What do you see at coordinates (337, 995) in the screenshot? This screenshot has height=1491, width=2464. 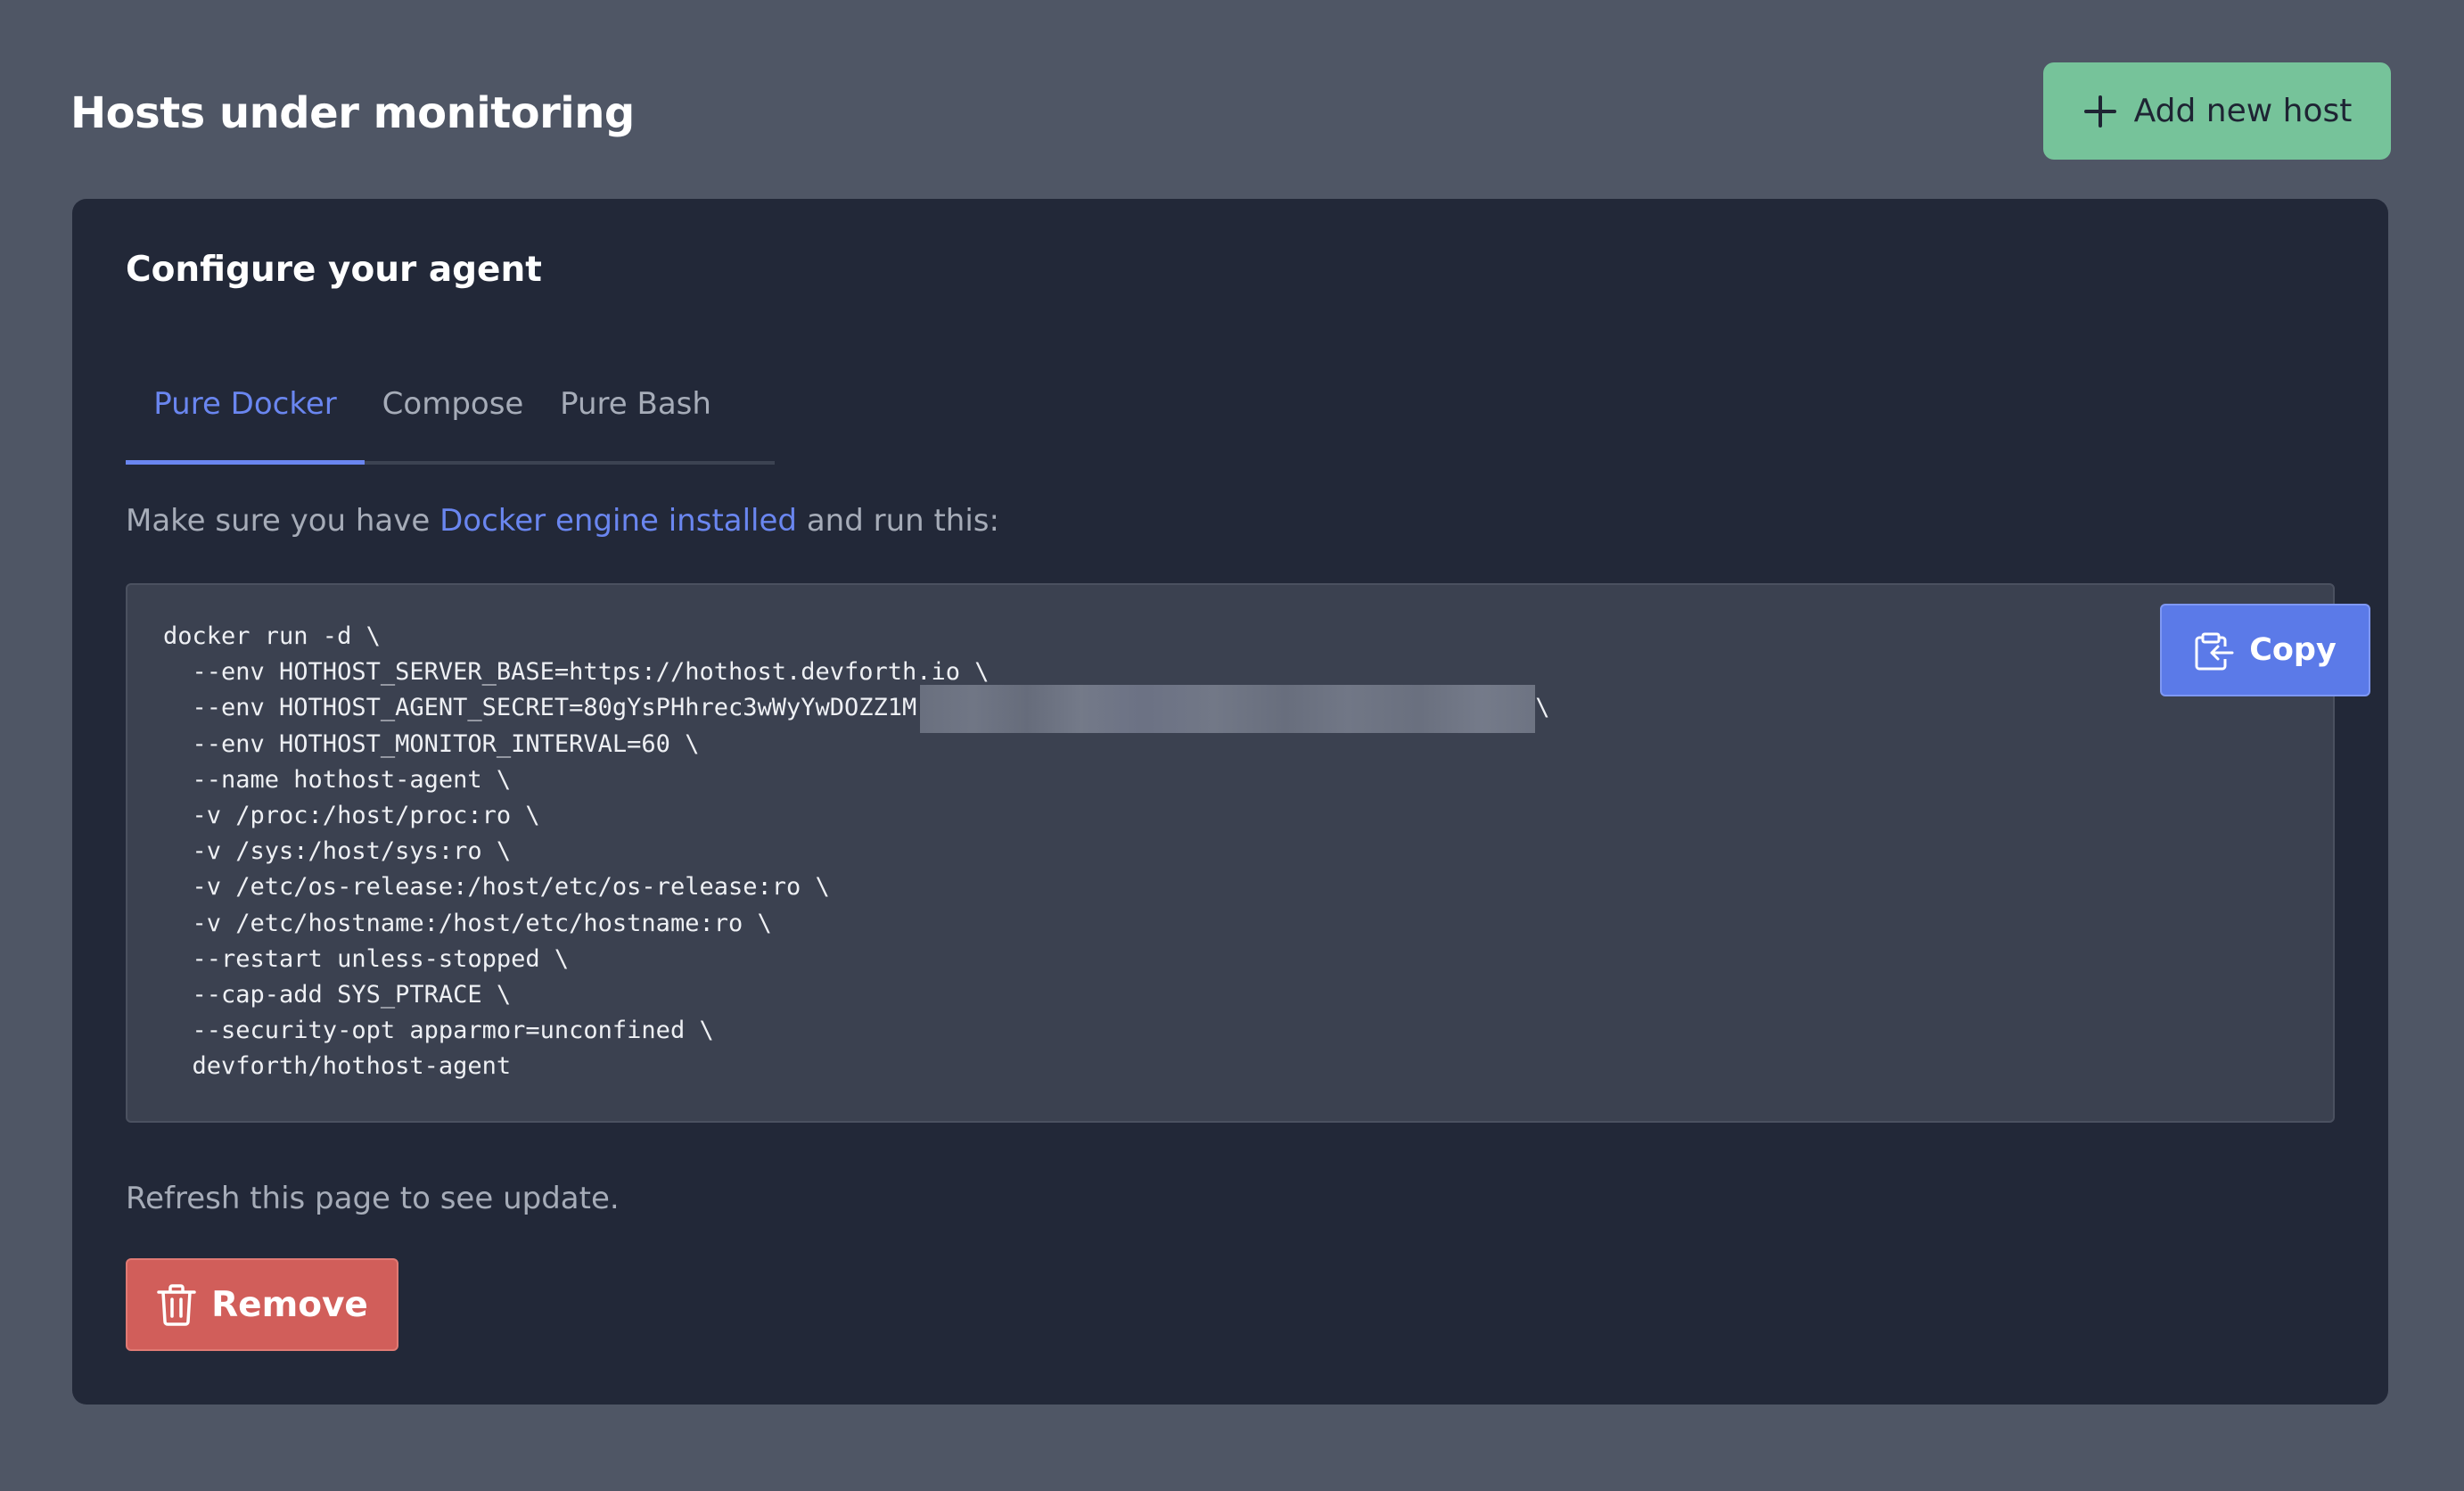 I see `code-line: --cap-add SYS_PTRACE \` at bounding box center [337, 995].